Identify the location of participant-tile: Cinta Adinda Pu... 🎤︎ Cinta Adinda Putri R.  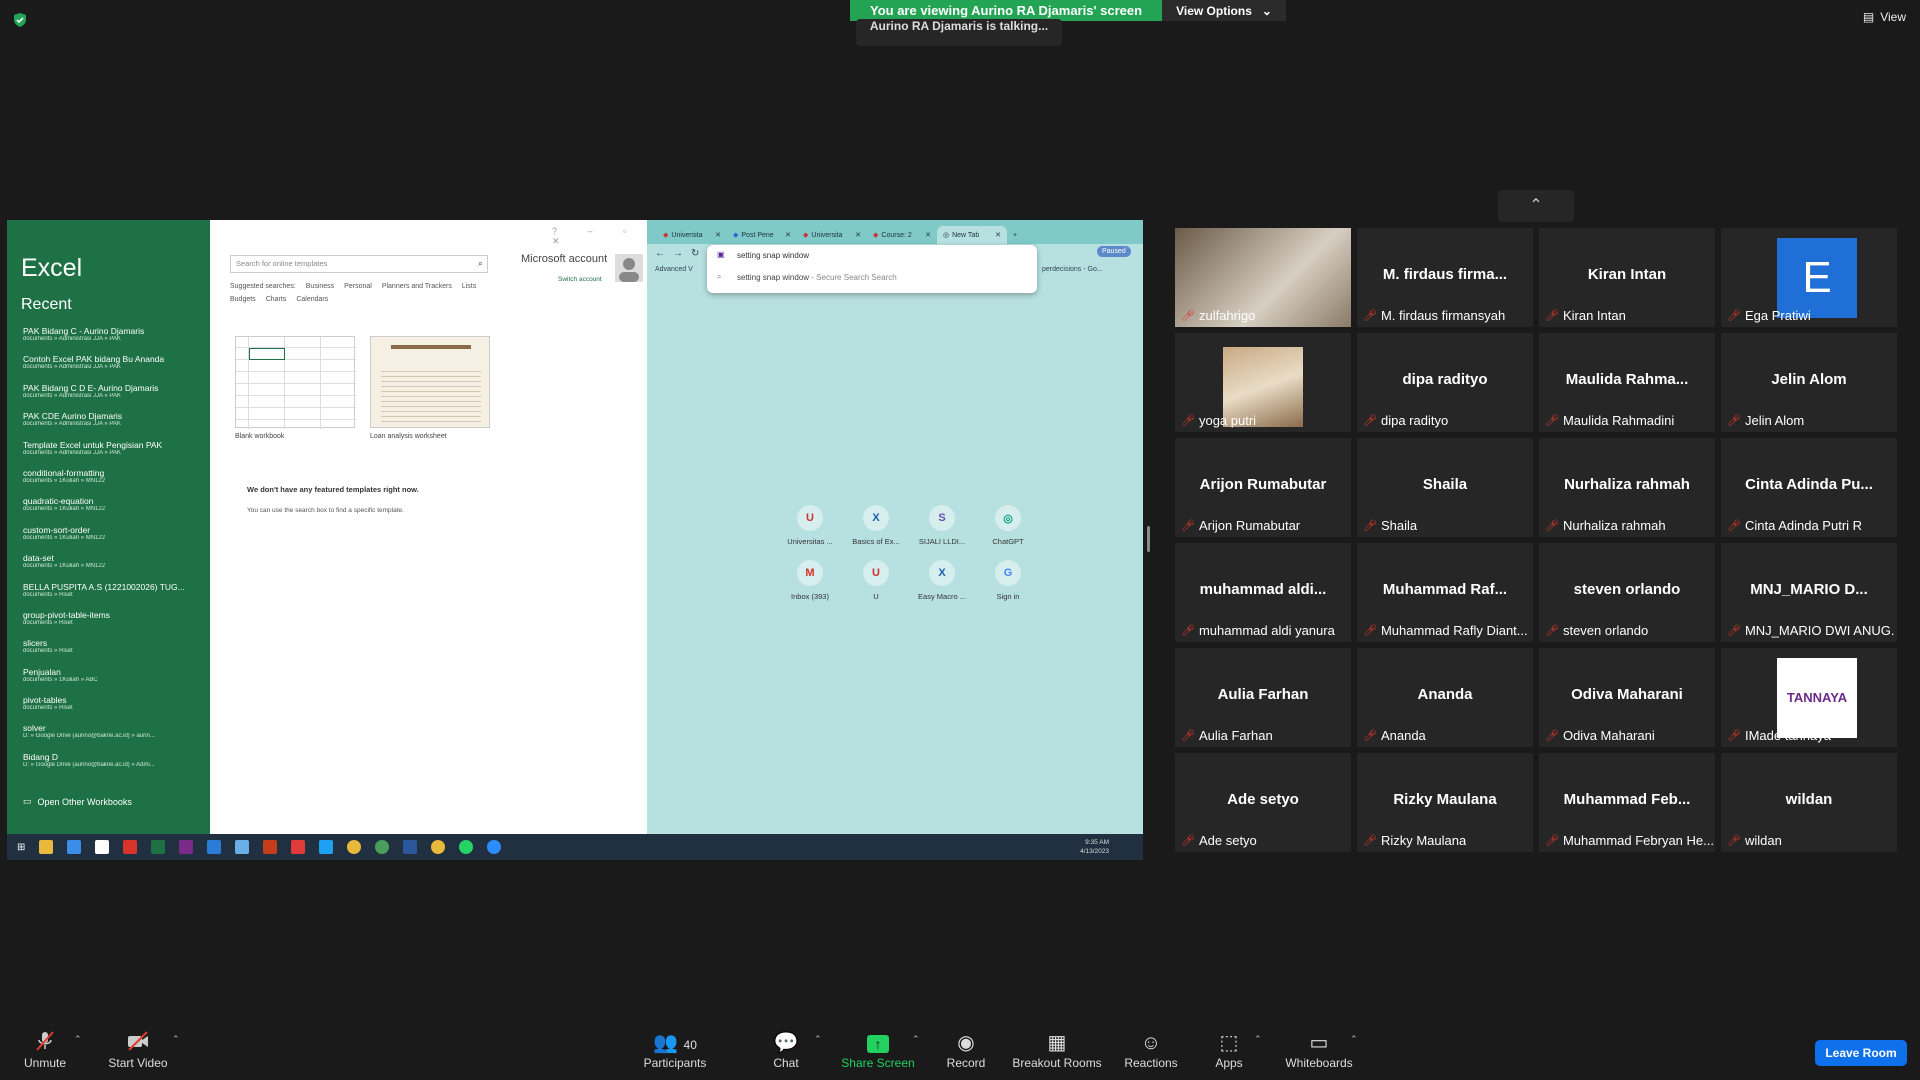
(1809, 487).